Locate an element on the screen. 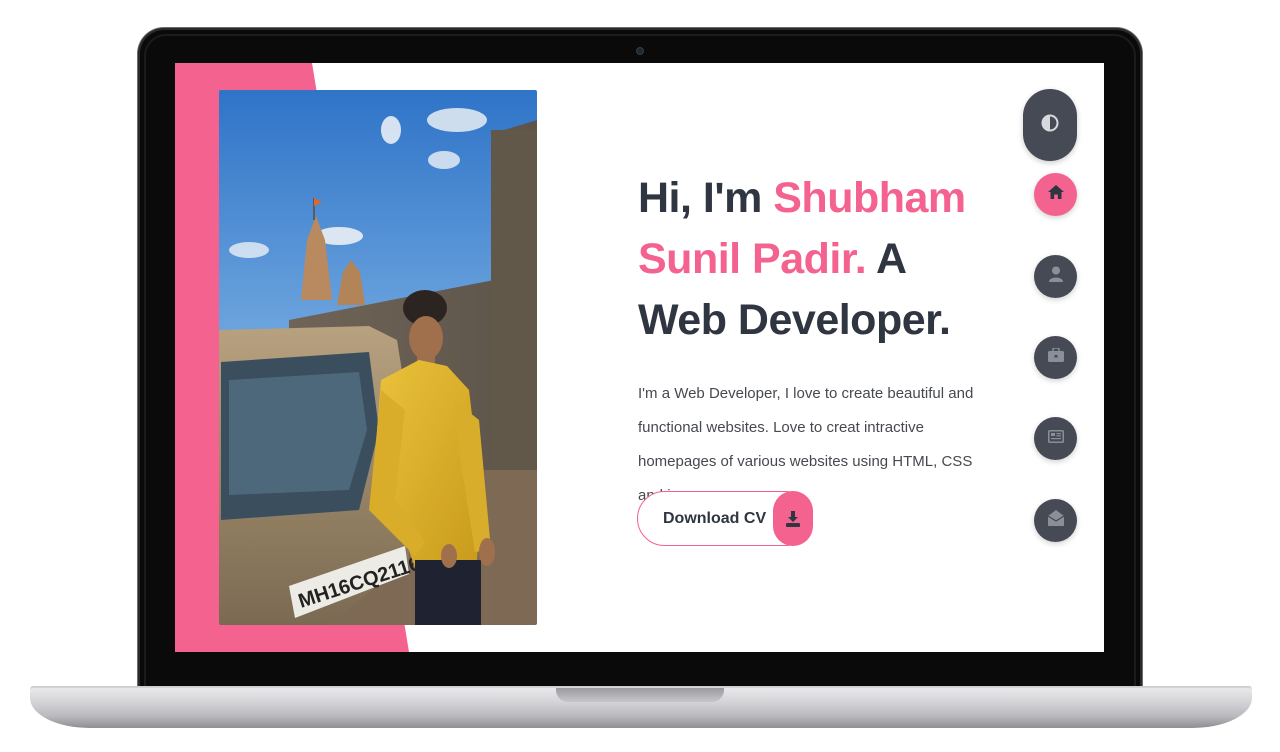 This screenshot has width=1280, height=752. contrast-icon is located at coordinates (1050, 125).